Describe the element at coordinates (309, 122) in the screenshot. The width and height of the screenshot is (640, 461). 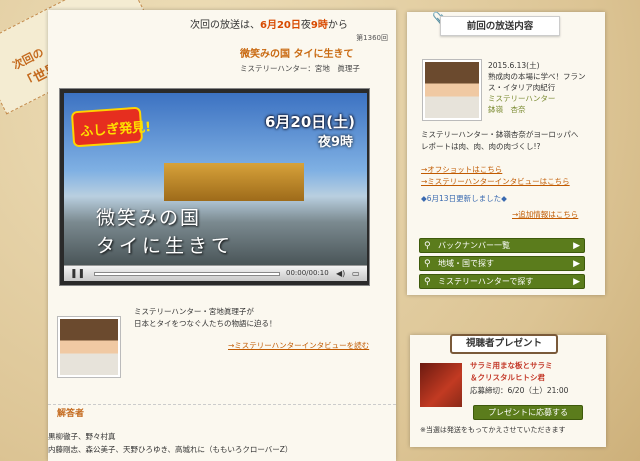
I see `video-date: 6月20日(土)` at that location.